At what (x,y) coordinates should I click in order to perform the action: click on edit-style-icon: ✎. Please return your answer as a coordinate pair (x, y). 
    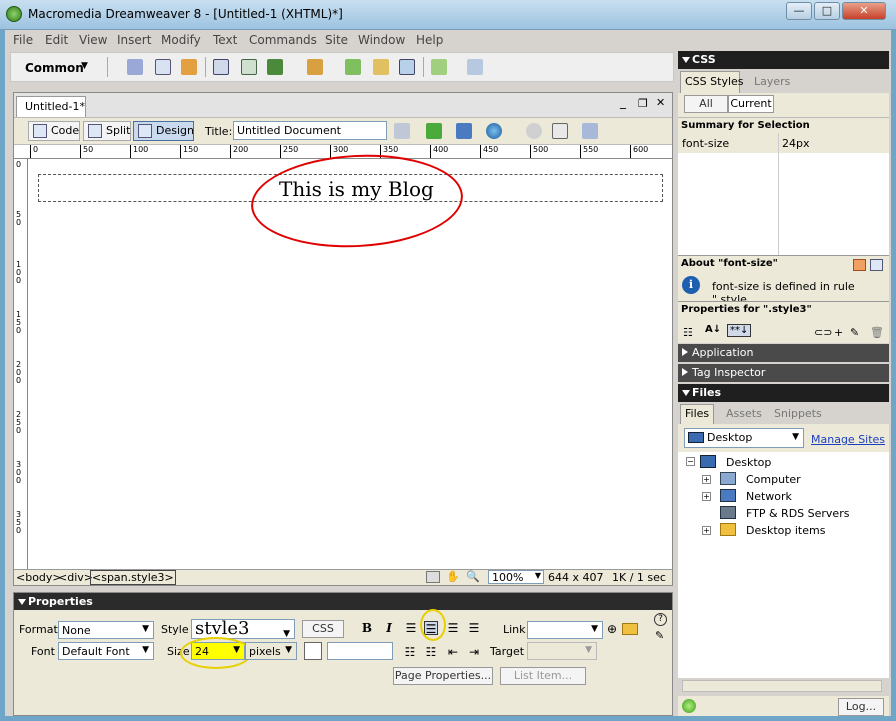
    Looking at the image, I should click on (854, 332).